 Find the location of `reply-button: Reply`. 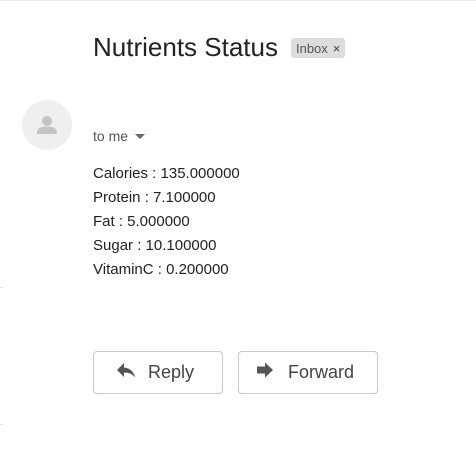

reply-button: Reply is located at coordinates (158, 372).